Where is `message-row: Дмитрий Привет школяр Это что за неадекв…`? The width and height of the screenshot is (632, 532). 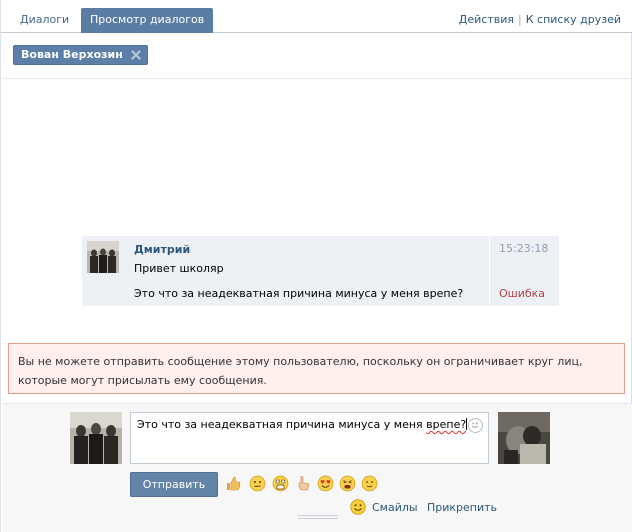 message-row: Дмитрий Привет школяр Это что за неадекв… is located at coordinates (320, 271).